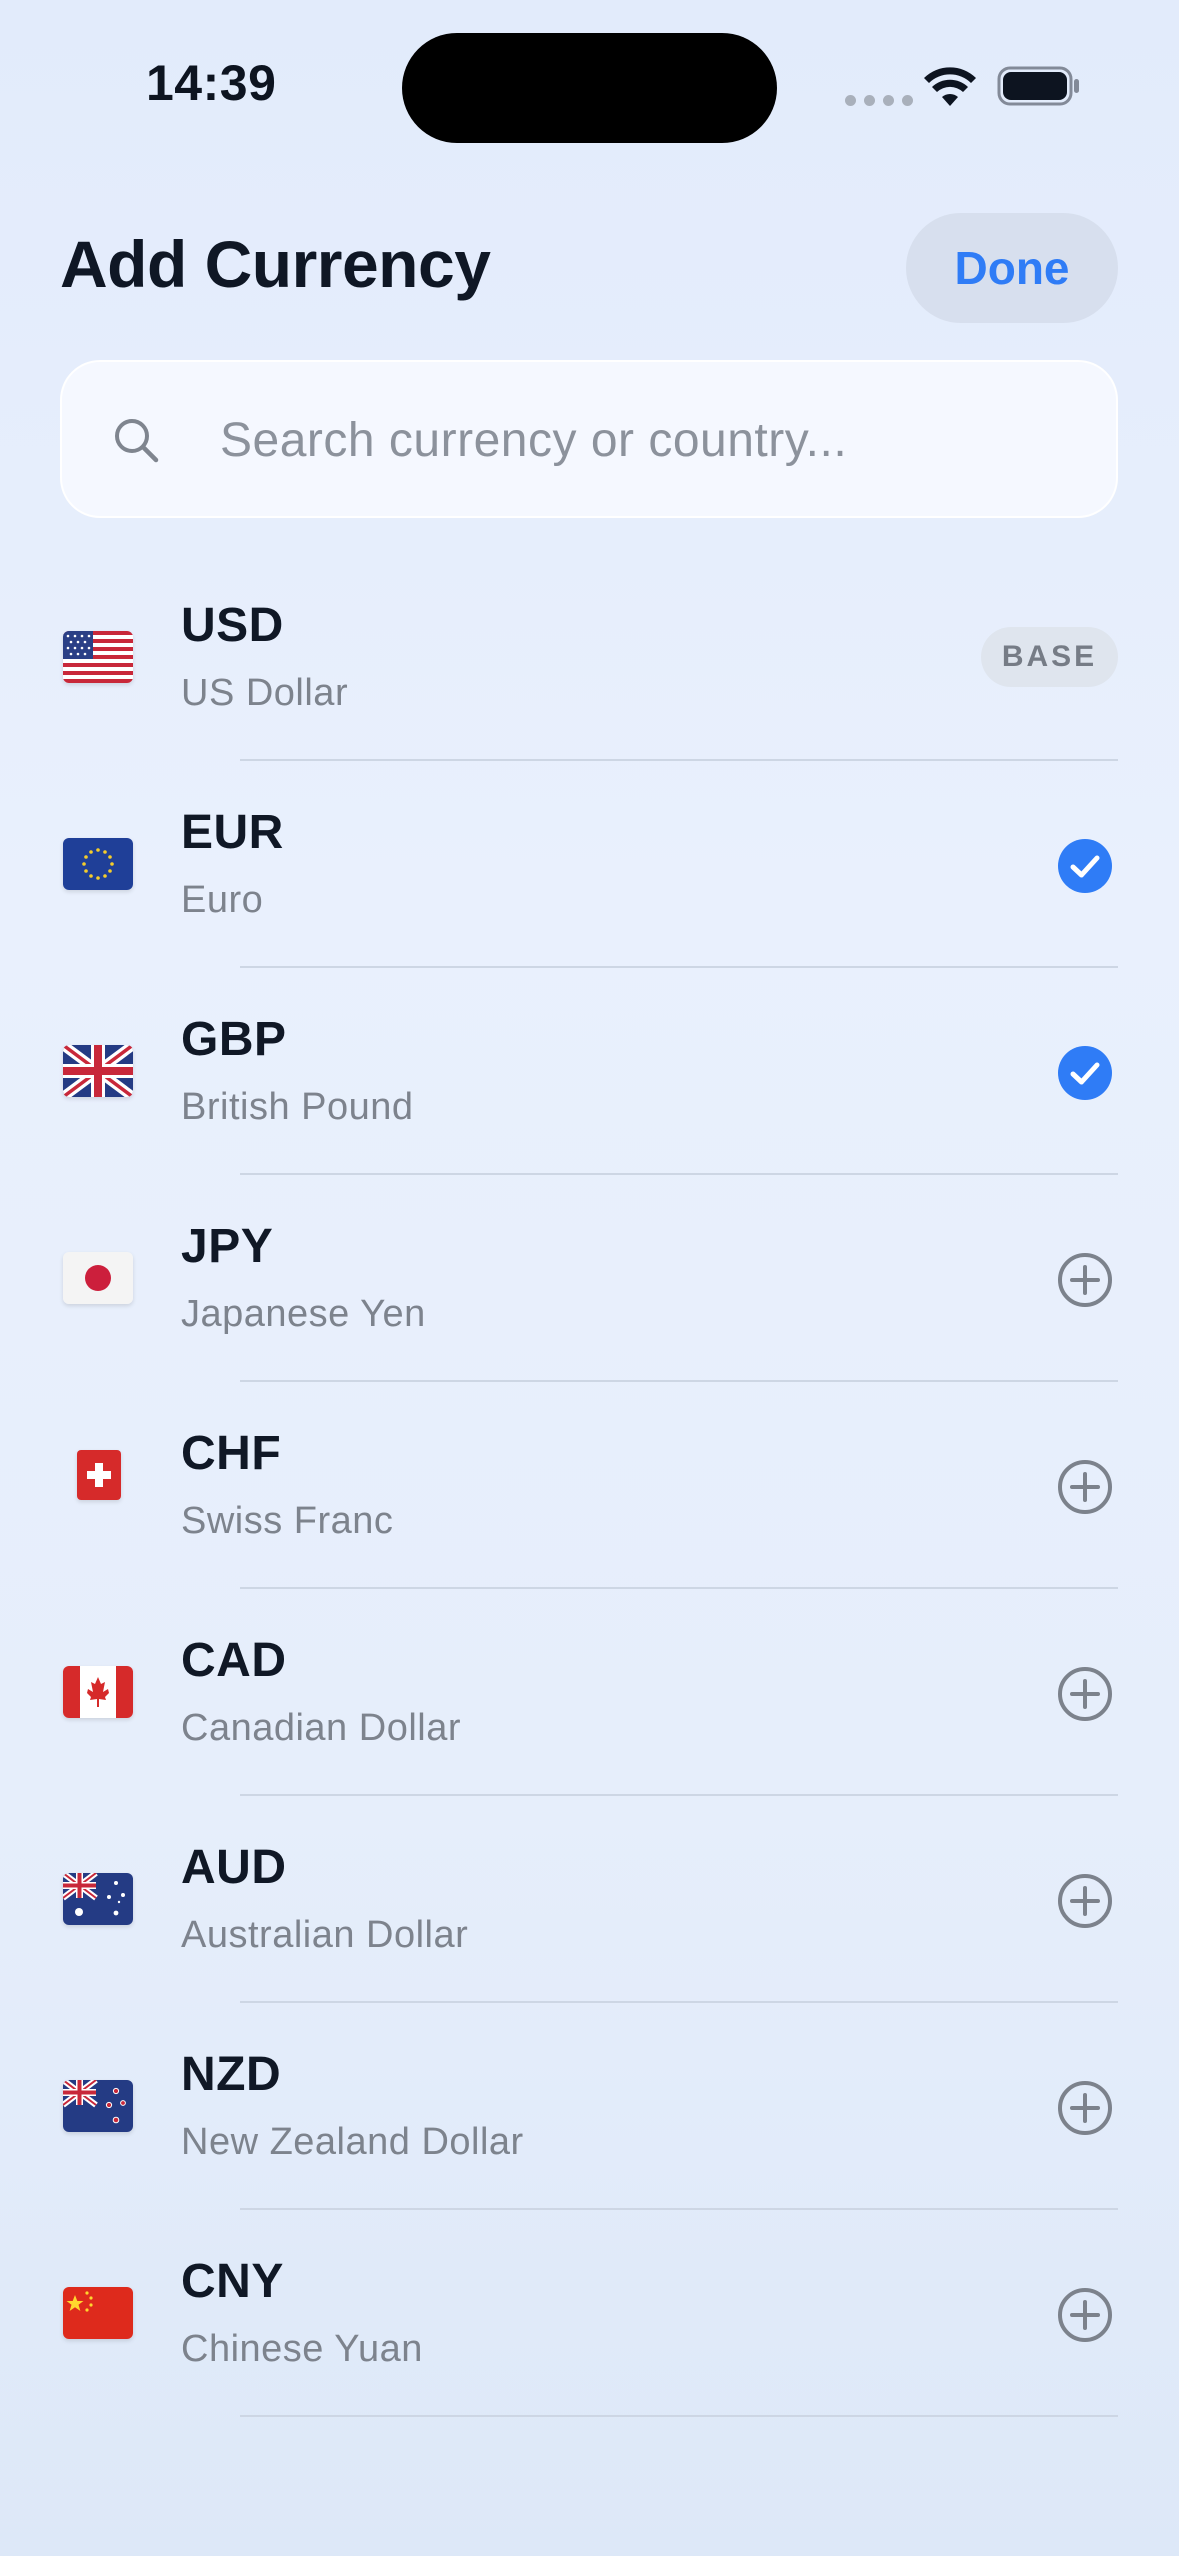 The width and height of the screenshot is (1179, 2556). I want to click on status-bar: 14:39, so click(589, 85).